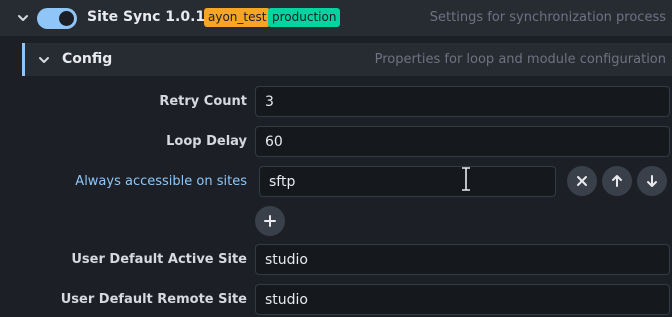  What do you see at coordinates (66, 18) in the screenshot?
I see `toggle-knob` at bounding box center [66, 18].